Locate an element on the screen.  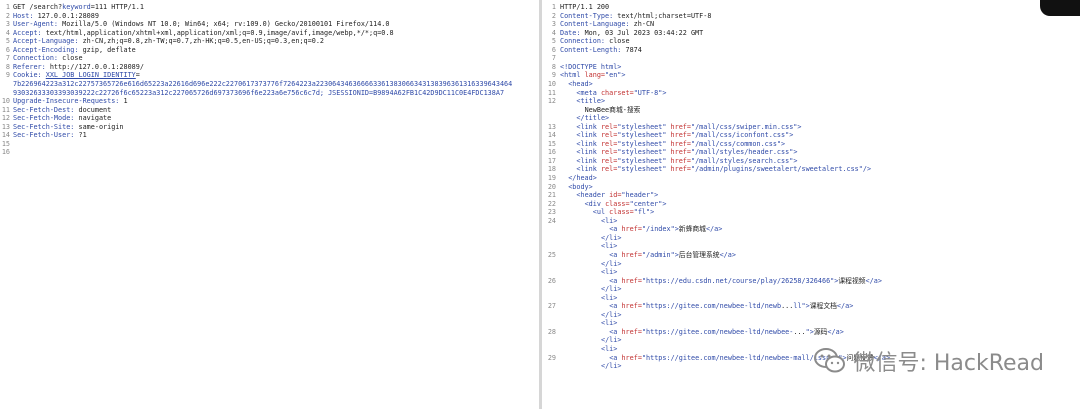
code-token: Accept-Language: is located at coordinates (48, 41).